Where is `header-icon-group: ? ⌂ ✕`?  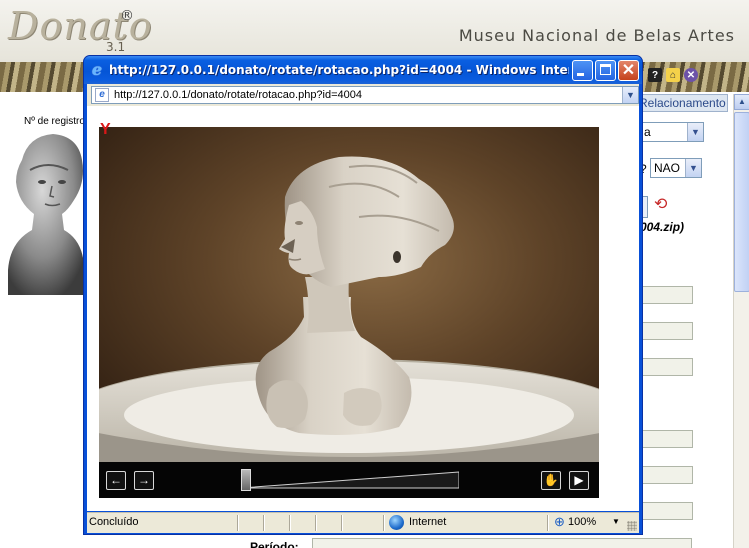 header-icon-group: ? ⌂ ✕ is located at coordinates (673, 75).